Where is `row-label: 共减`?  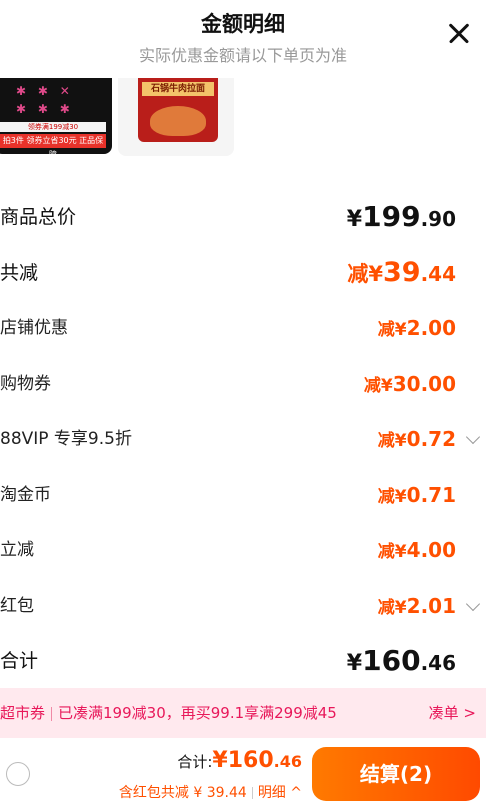 row-label: 共减 is located at coordinates (19, 273).